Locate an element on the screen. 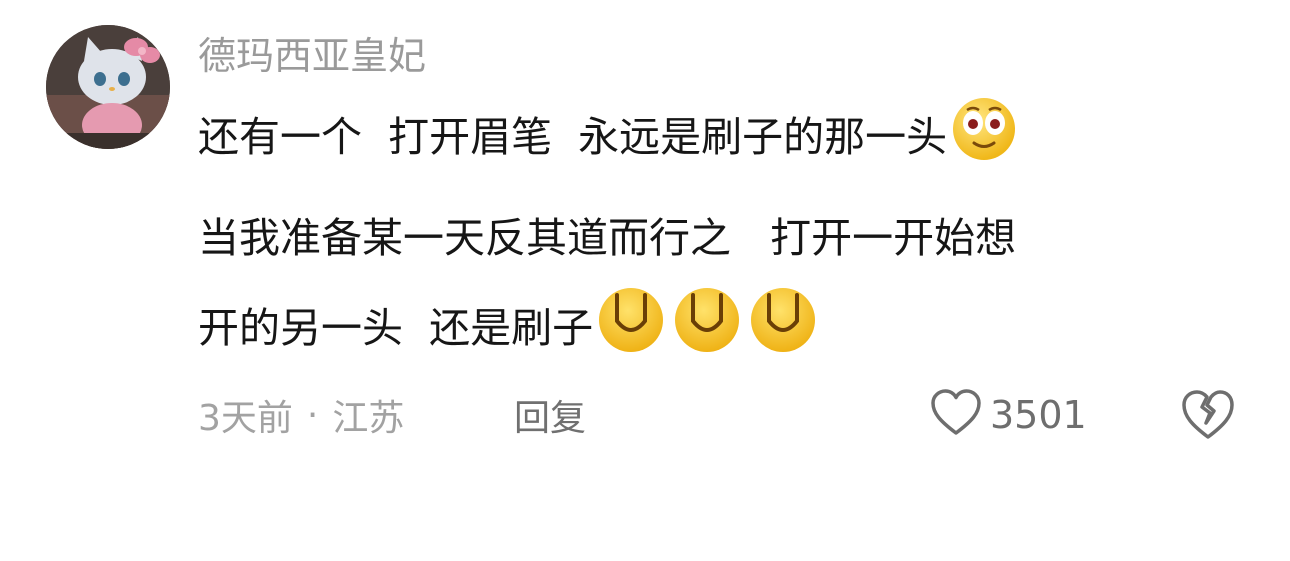 Image resolution: width=1290 pixels, height=561 pixels. dislike-button is located at coordinates (1208, 415).